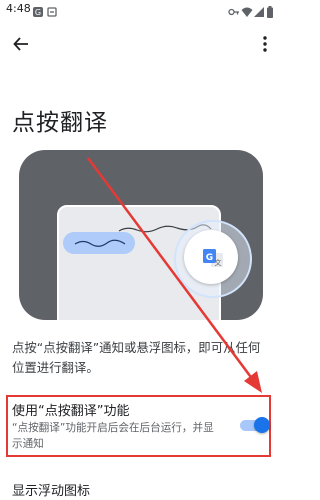 This screenshot has height=500, width=320. I want to click on toggle-thumb, so click(262, 425).